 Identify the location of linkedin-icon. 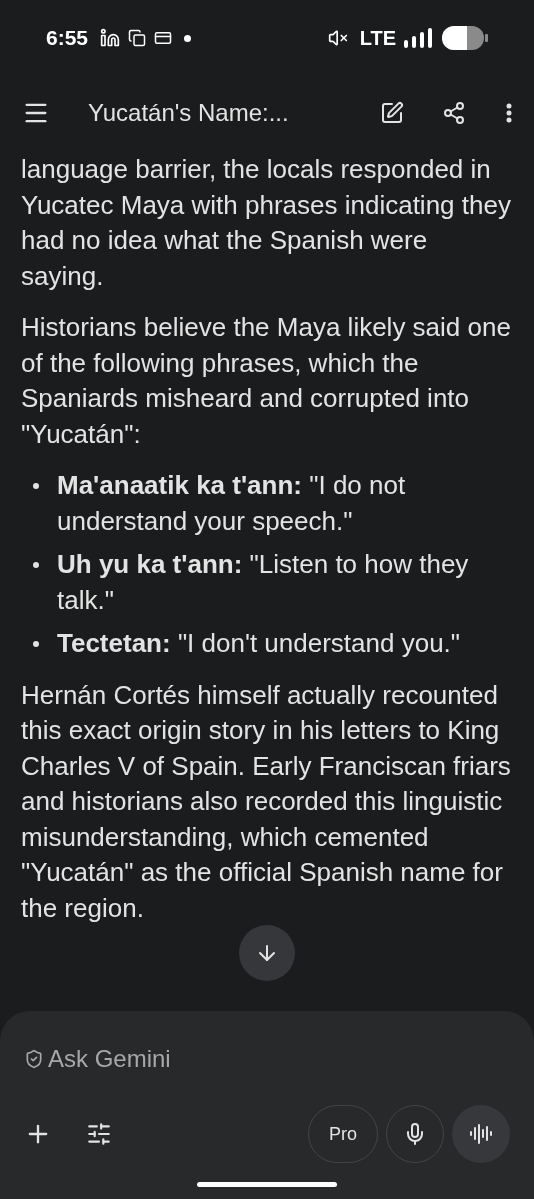
(110, 38).